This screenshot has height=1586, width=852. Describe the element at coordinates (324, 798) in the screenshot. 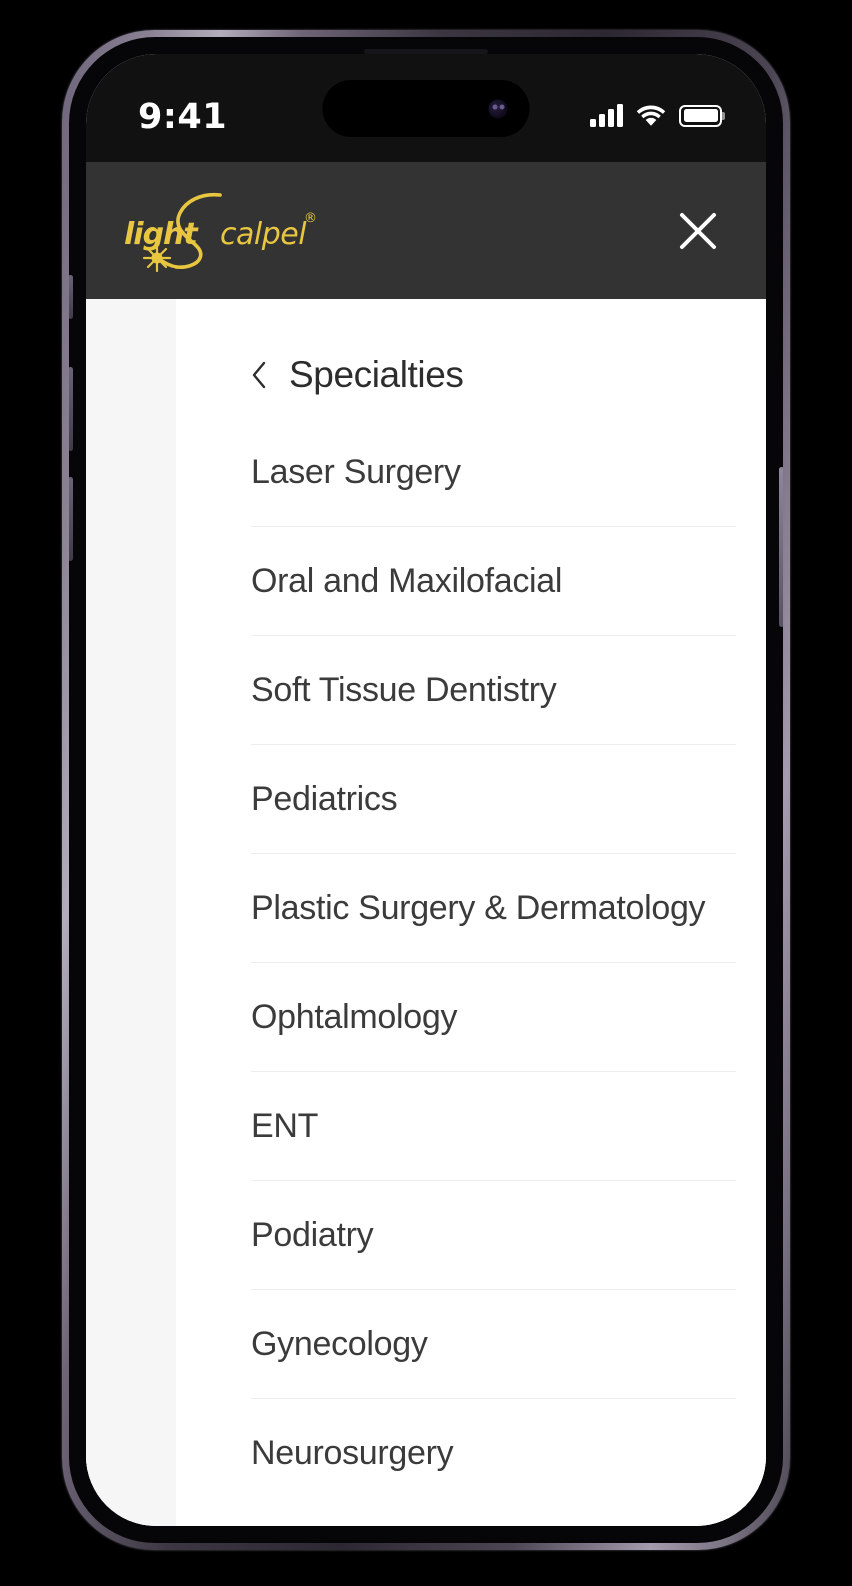

I see `list-item-label: Pediatrics` at that location.